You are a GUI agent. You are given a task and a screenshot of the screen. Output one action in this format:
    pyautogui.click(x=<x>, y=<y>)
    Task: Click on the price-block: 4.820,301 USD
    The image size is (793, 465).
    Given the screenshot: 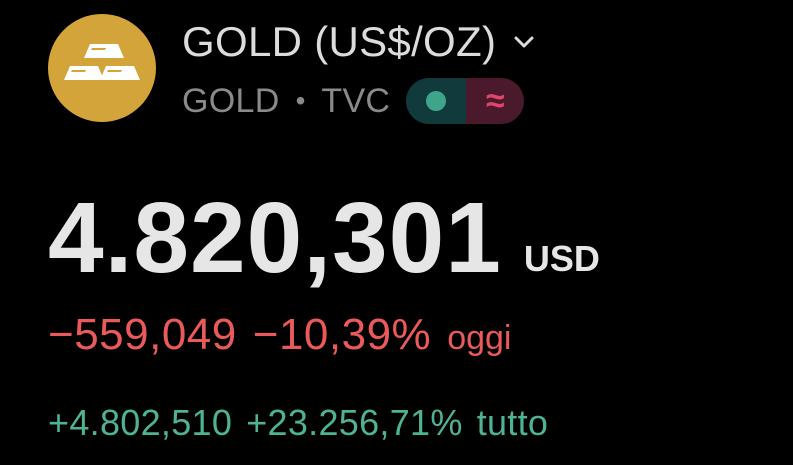 What is the action you would take?
    pyautogui.click(x=324, y=238)
    